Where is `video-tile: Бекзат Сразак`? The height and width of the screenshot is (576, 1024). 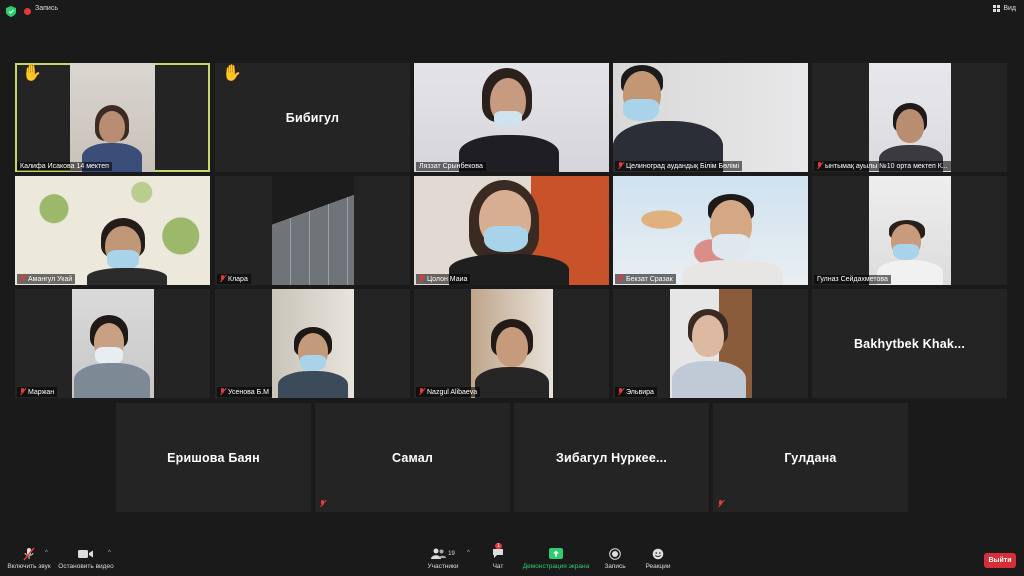
video-tile: Бекзат Сразак is located at coordinates (710, 230).